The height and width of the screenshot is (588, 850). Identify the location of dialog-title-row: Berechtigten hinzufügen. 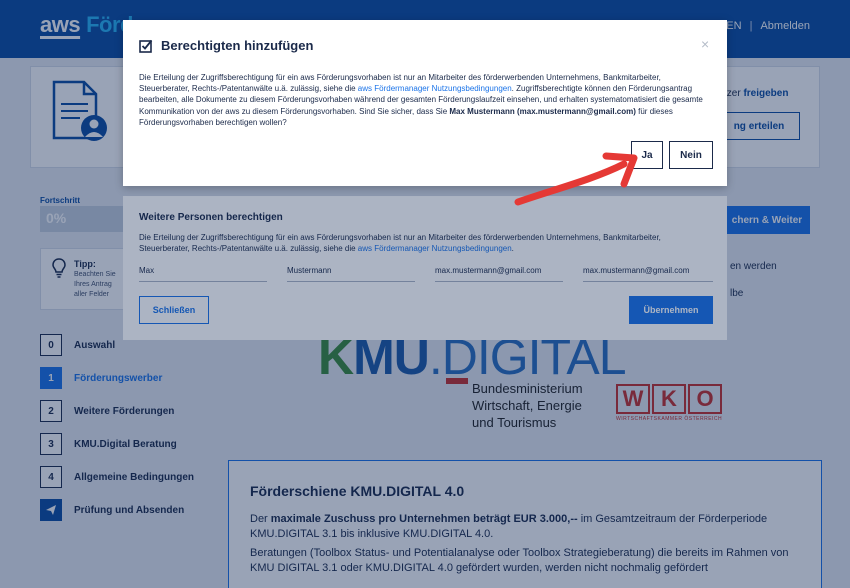
(226, 45).